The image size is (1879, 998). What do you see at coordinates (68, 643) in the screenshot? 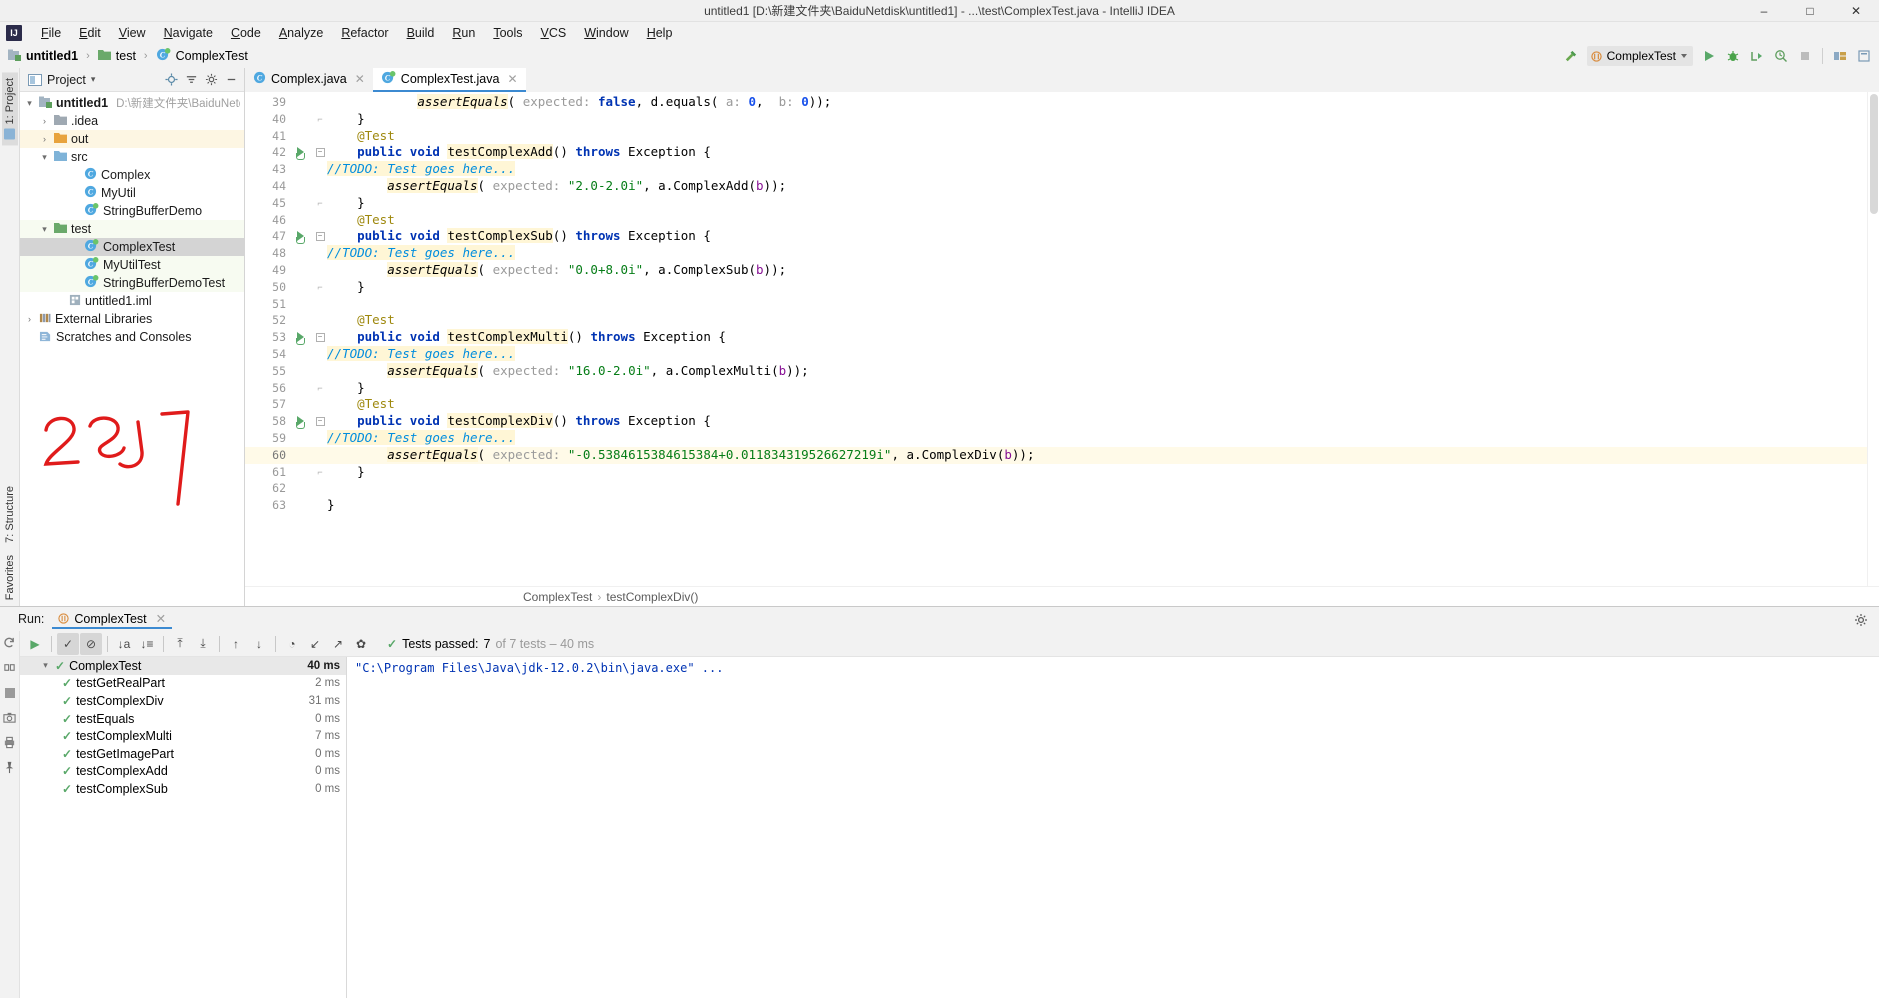
I see `show-passed-toggle: ✓` at bounding box center [68, 643].